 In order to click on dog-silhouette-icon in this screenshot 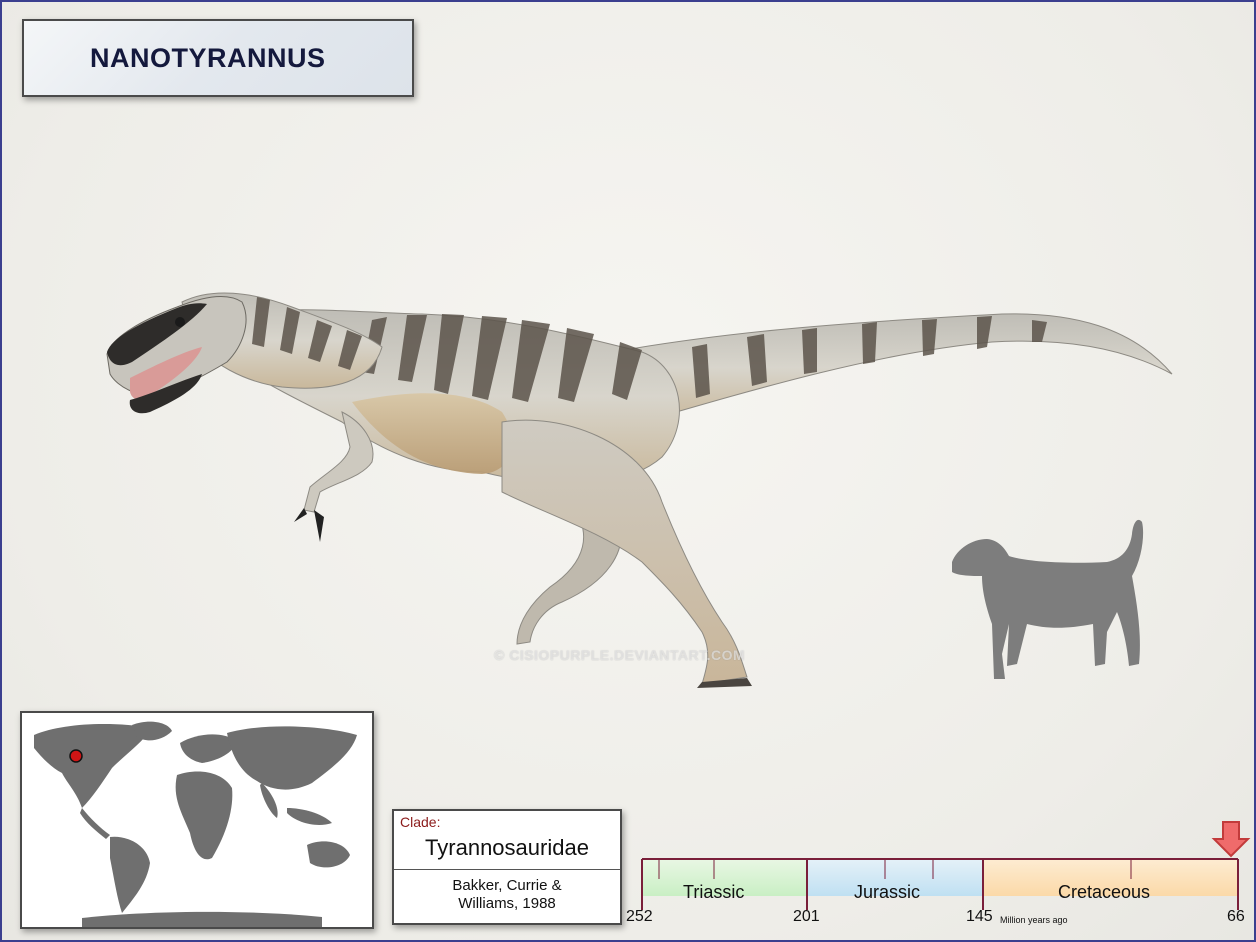, I will do `click(1048, 599)`.